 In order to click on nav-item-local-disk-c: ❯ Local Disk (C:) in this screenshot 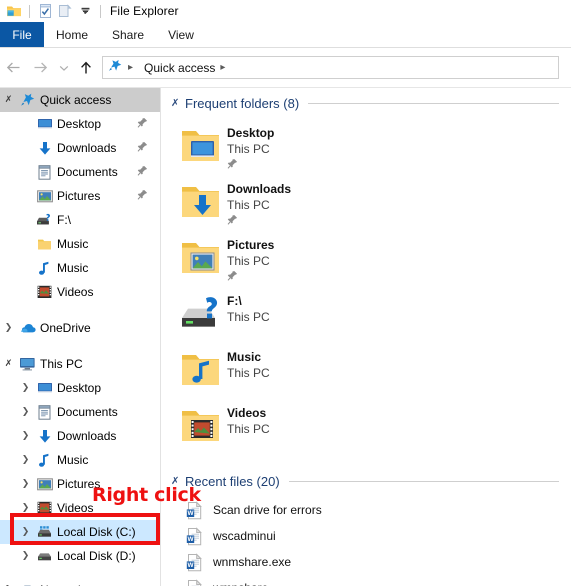, I will do `click(80, 532)`.